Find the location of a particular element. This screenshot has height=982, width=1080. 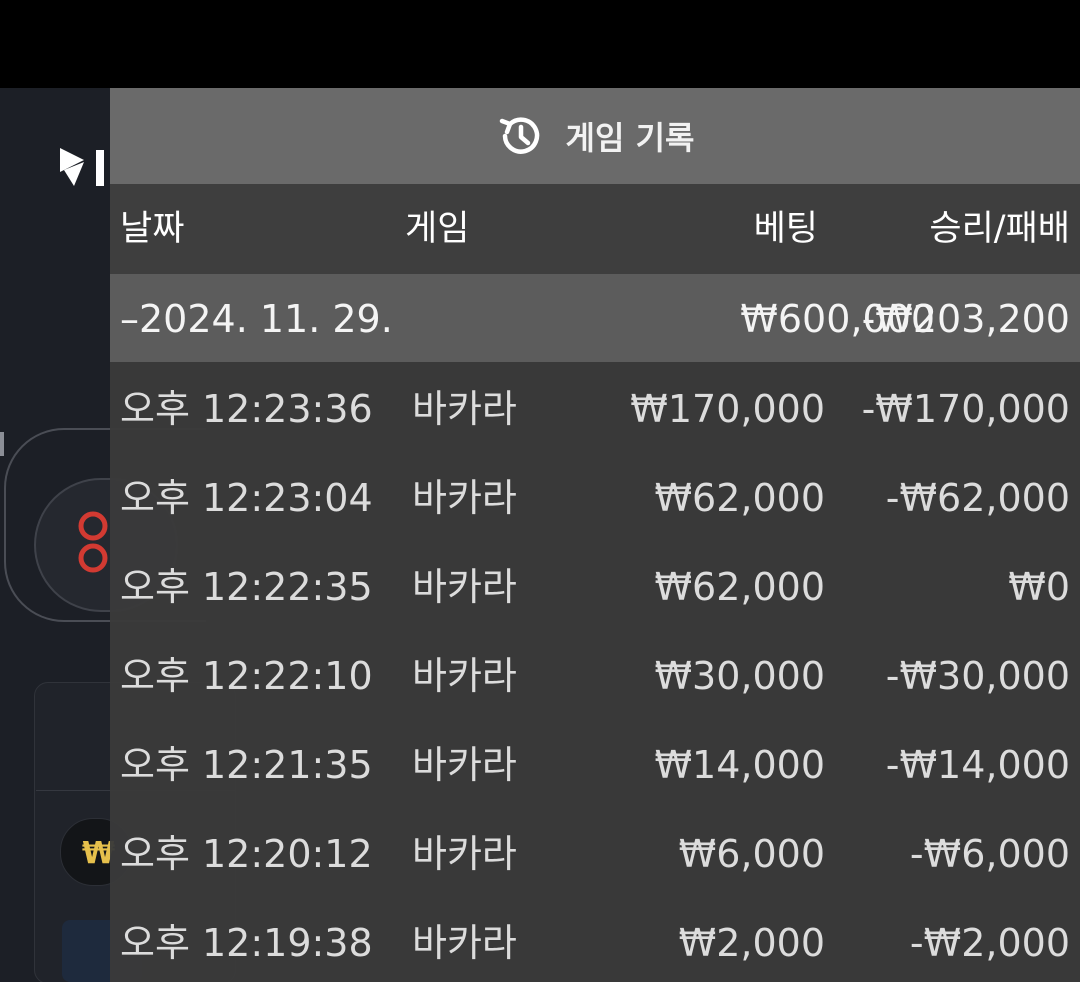

row-time: 오후 12:22:10 is located at coordinates (246, 676).